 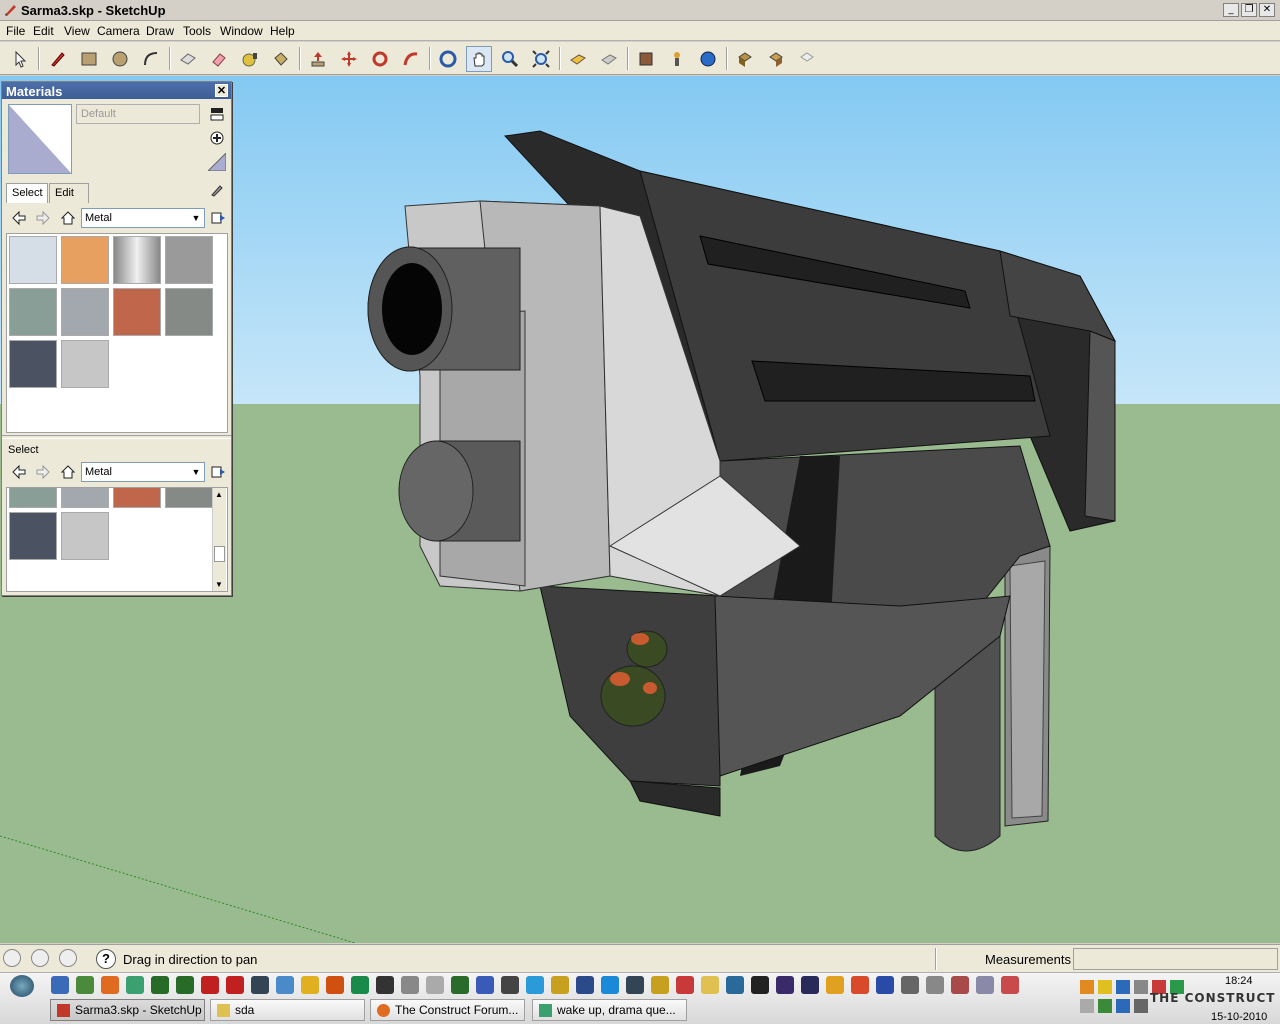 What do you see at coordinates (217, 189) in the screenshot?
I see `sample-paint-icon` at bounding box center [217, 189].